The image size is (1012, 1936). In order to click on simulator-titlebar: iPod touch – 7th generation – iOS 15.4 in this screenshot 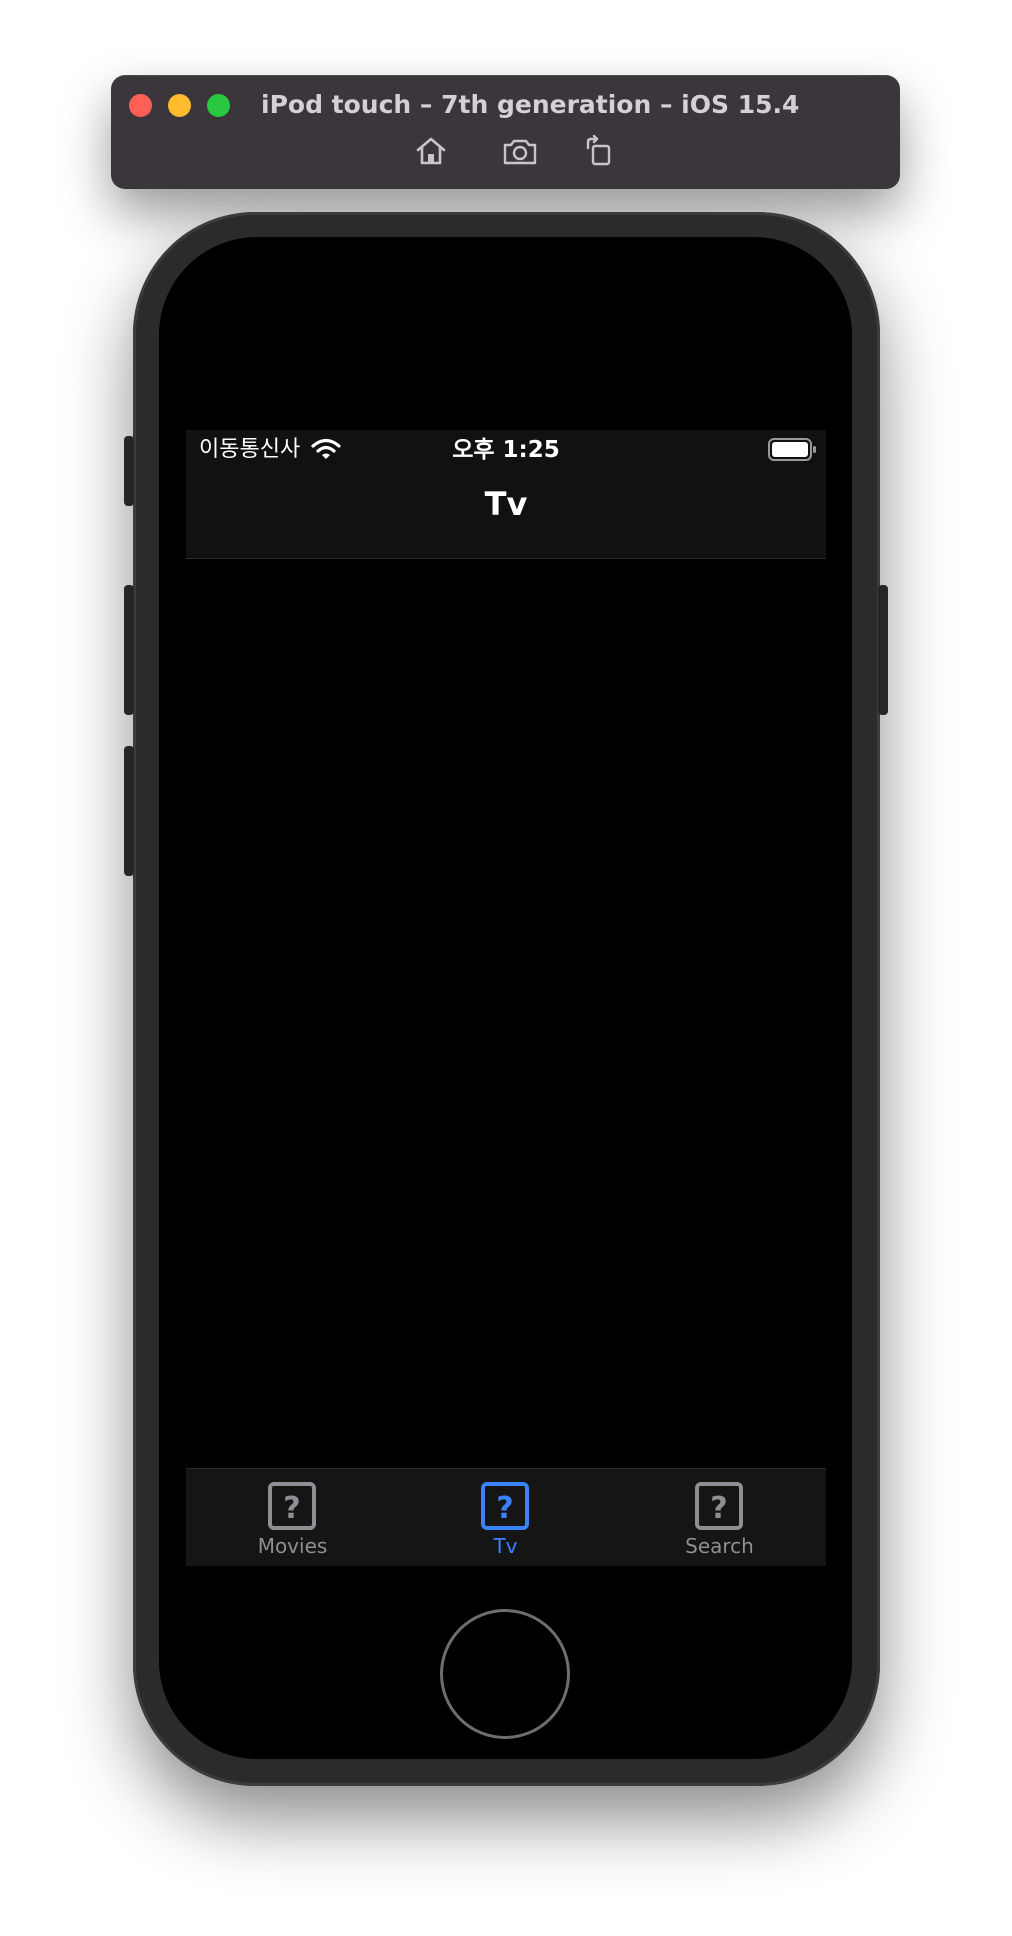, I will do `click(505, 132)`.